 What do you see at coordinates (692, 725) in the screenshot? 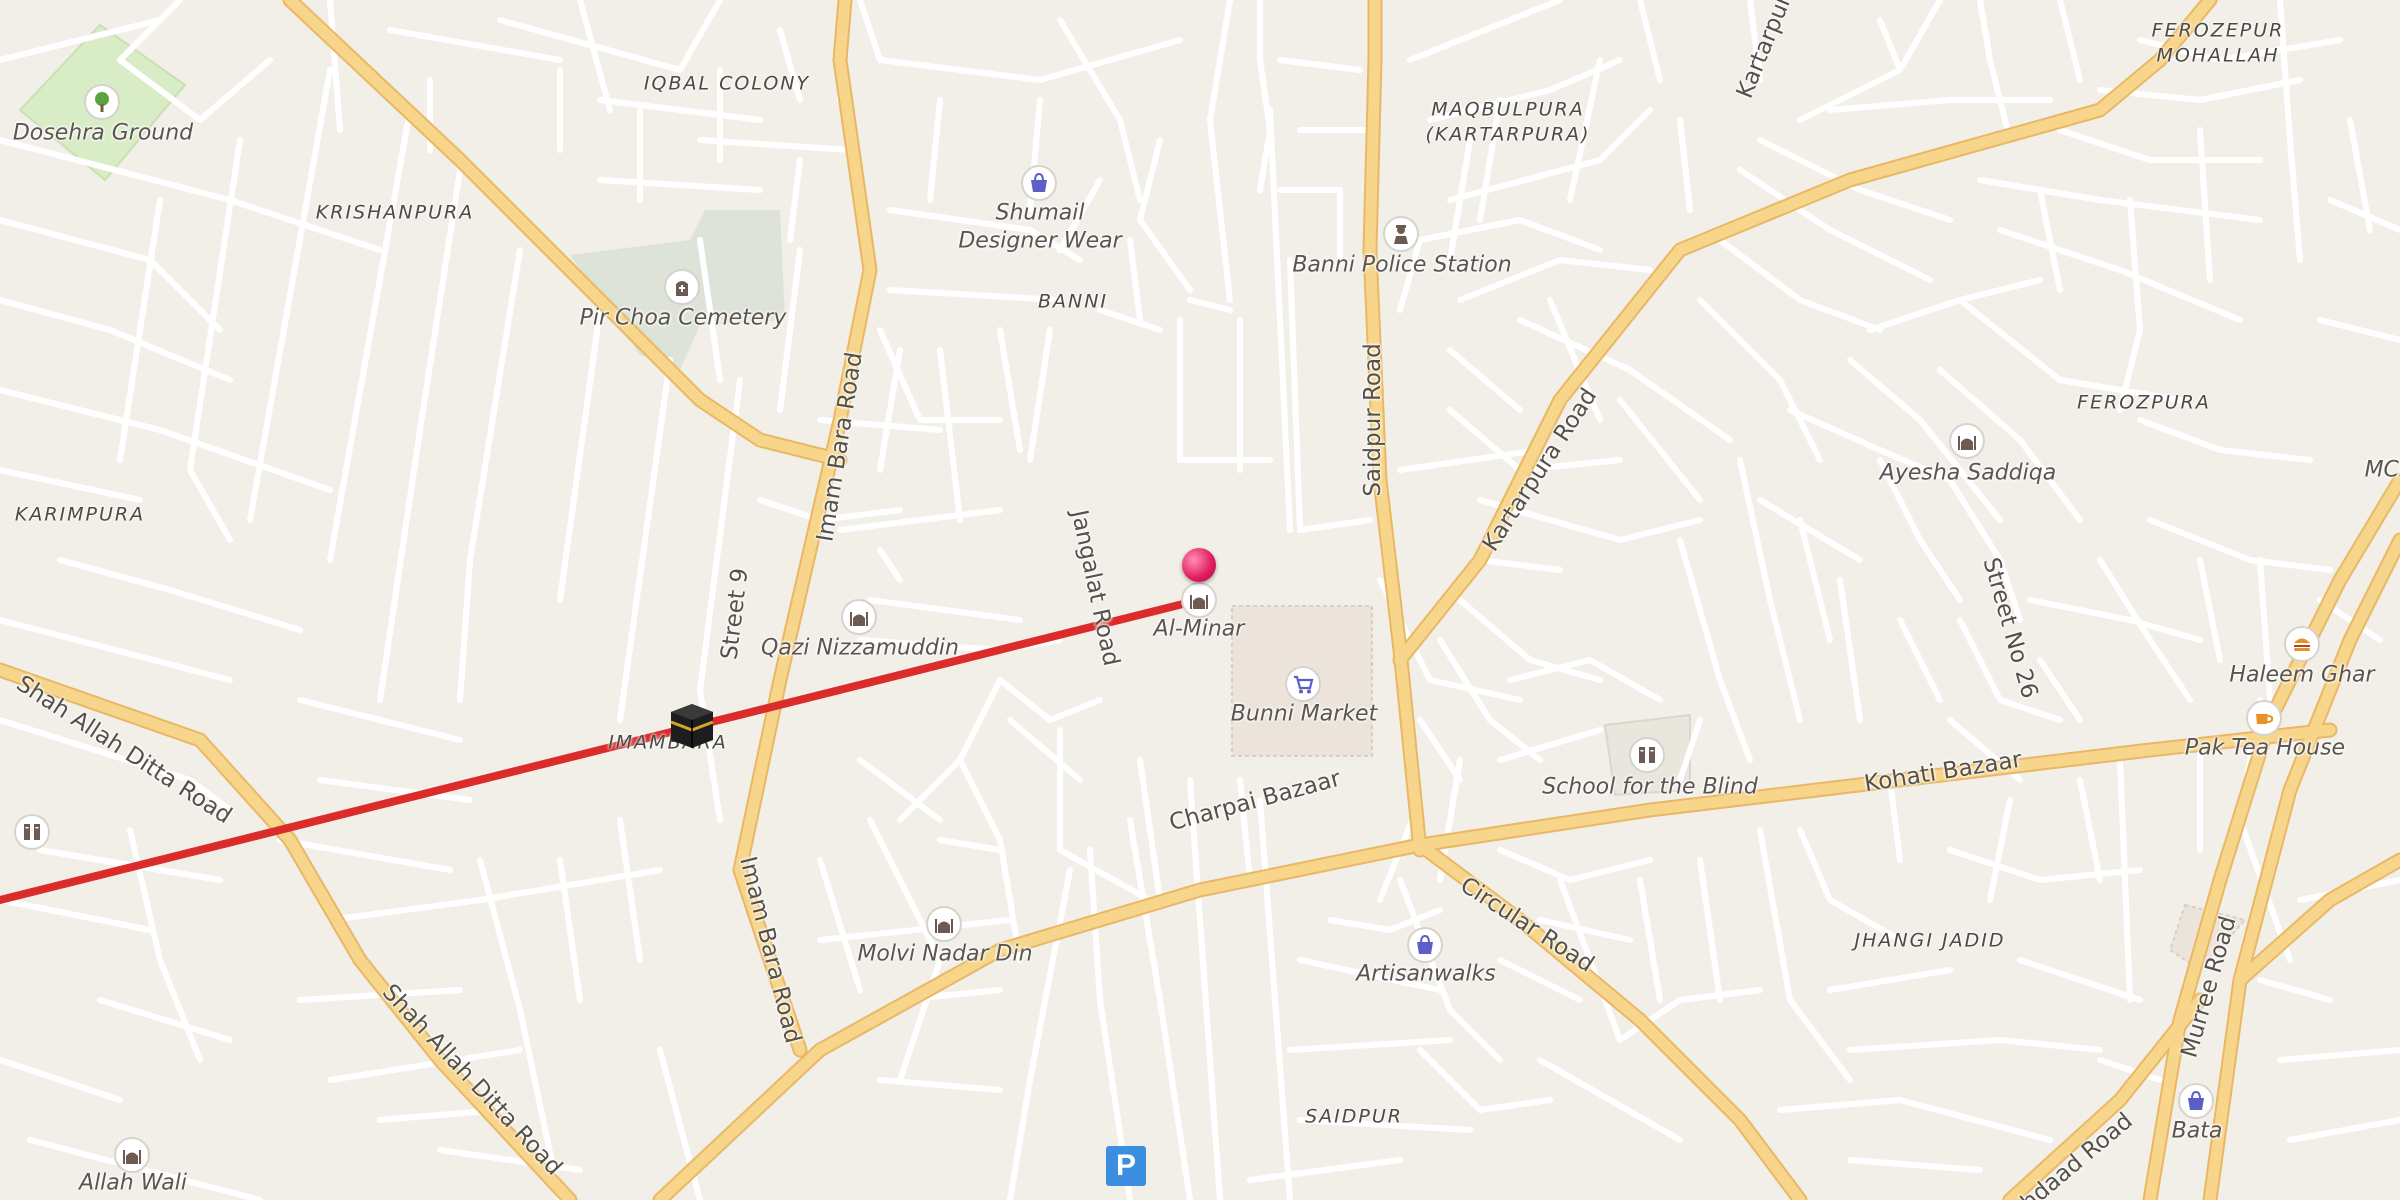
I see `kaaba-icon` at bounding box center [692, 725].